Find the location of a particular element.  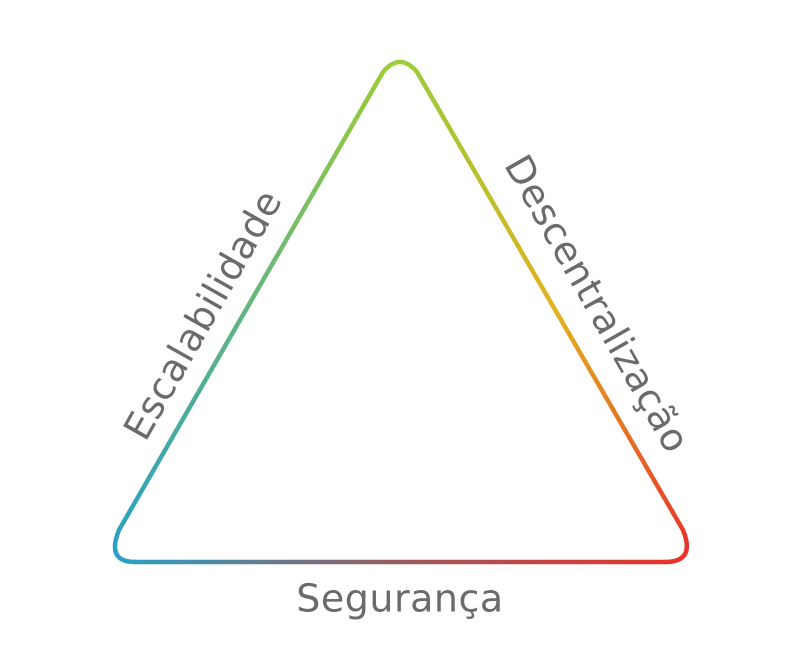

label-seguranca: Segurança is located at coordinates (399, 599).